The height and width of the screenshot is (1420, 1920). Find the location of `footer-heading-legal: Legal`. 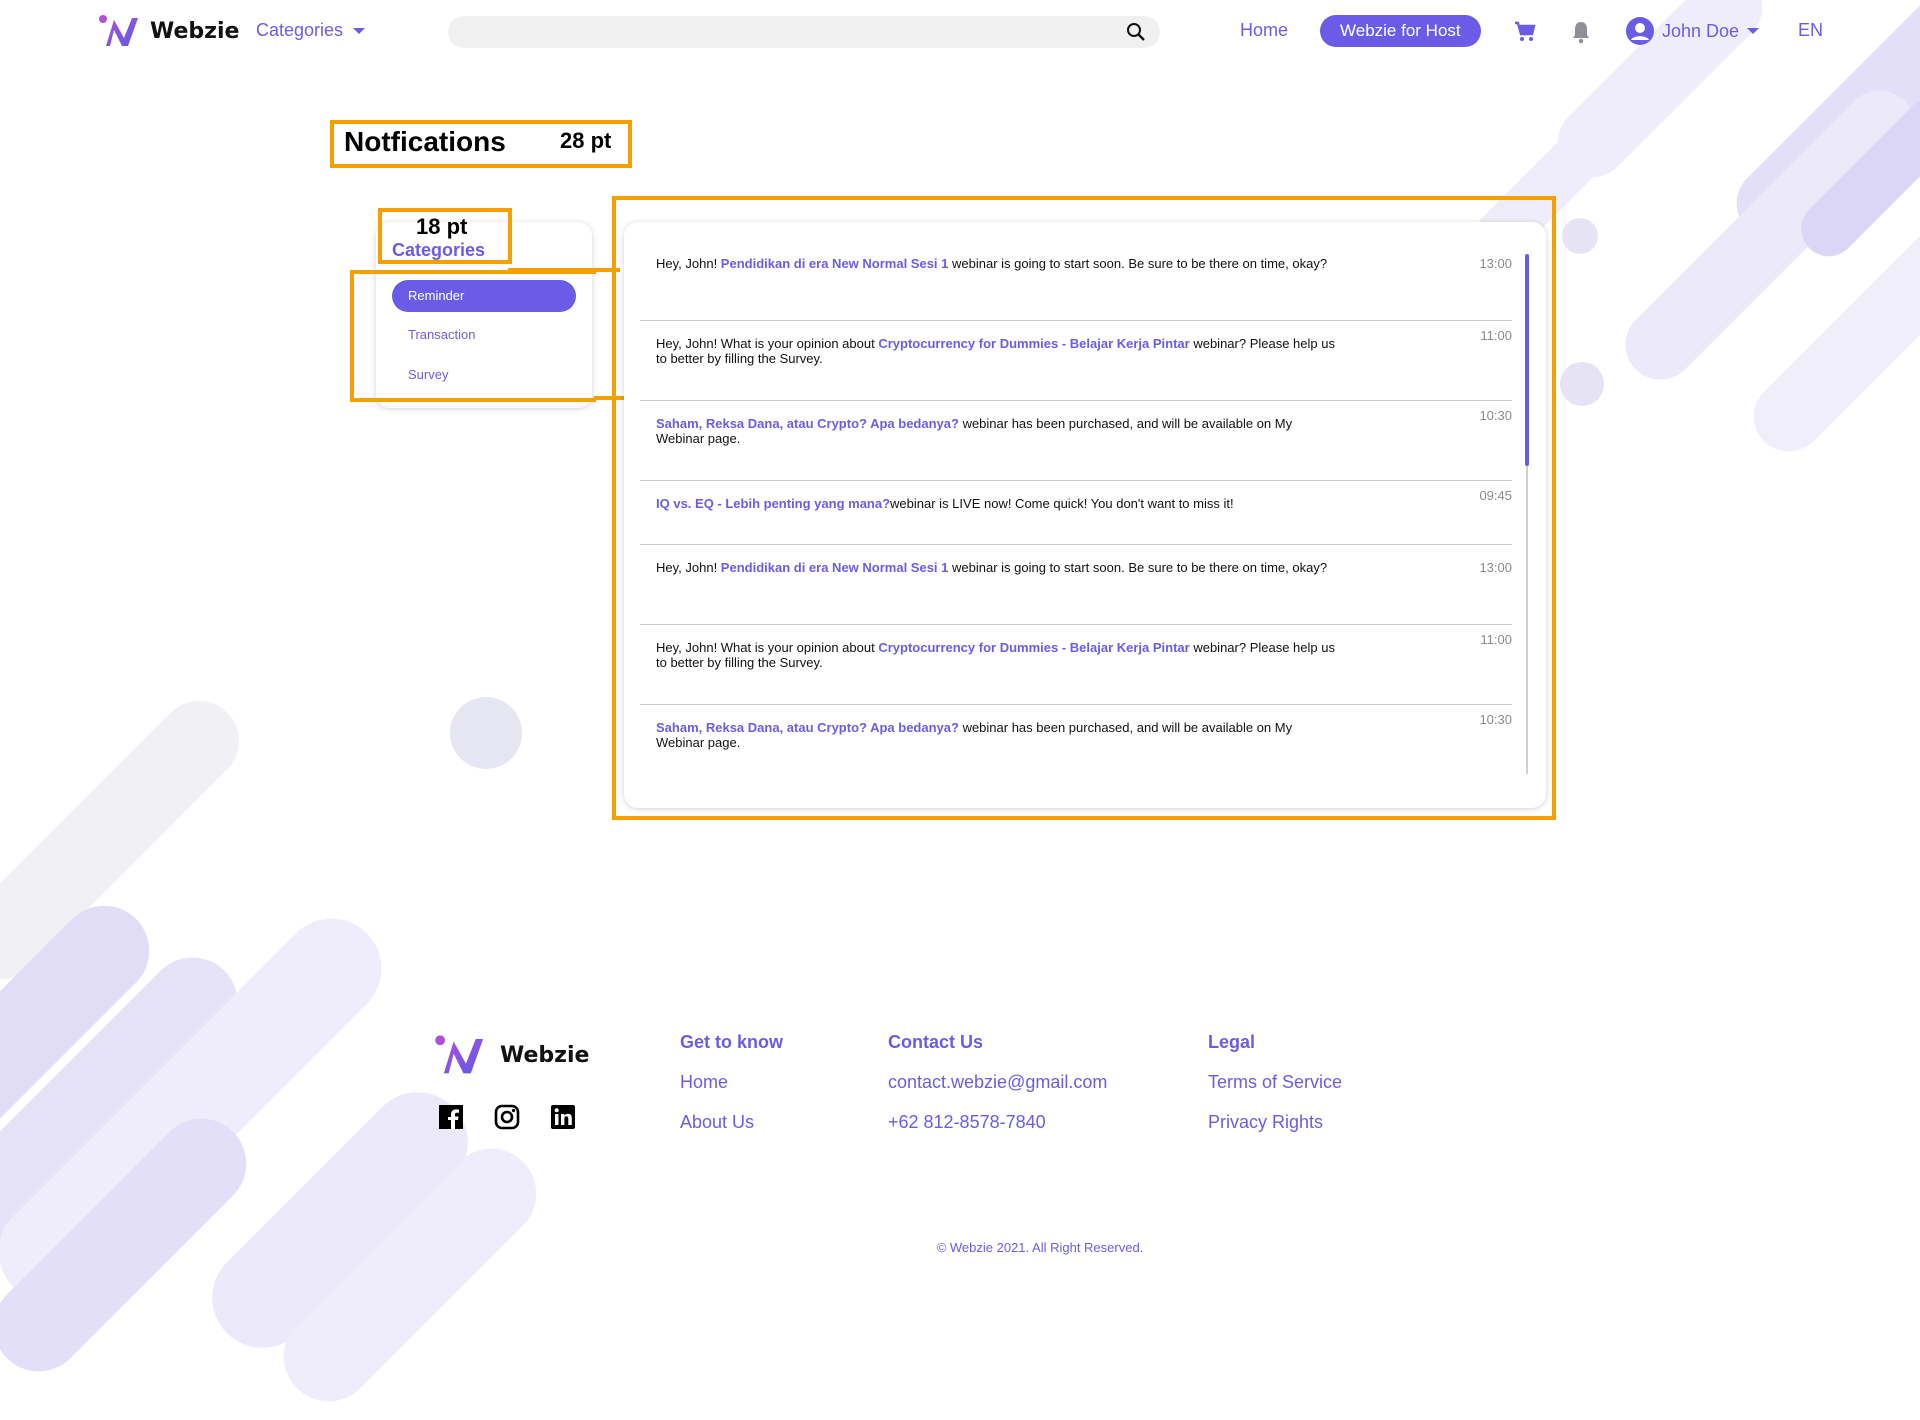

footer-heading-legal: Legal is located at coordinates (1232, 1042).